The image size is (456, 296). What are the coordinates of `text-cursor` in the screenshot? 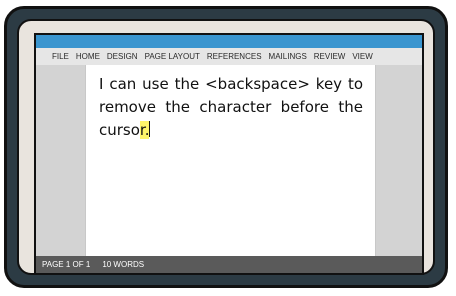 It's located at (150, 129).